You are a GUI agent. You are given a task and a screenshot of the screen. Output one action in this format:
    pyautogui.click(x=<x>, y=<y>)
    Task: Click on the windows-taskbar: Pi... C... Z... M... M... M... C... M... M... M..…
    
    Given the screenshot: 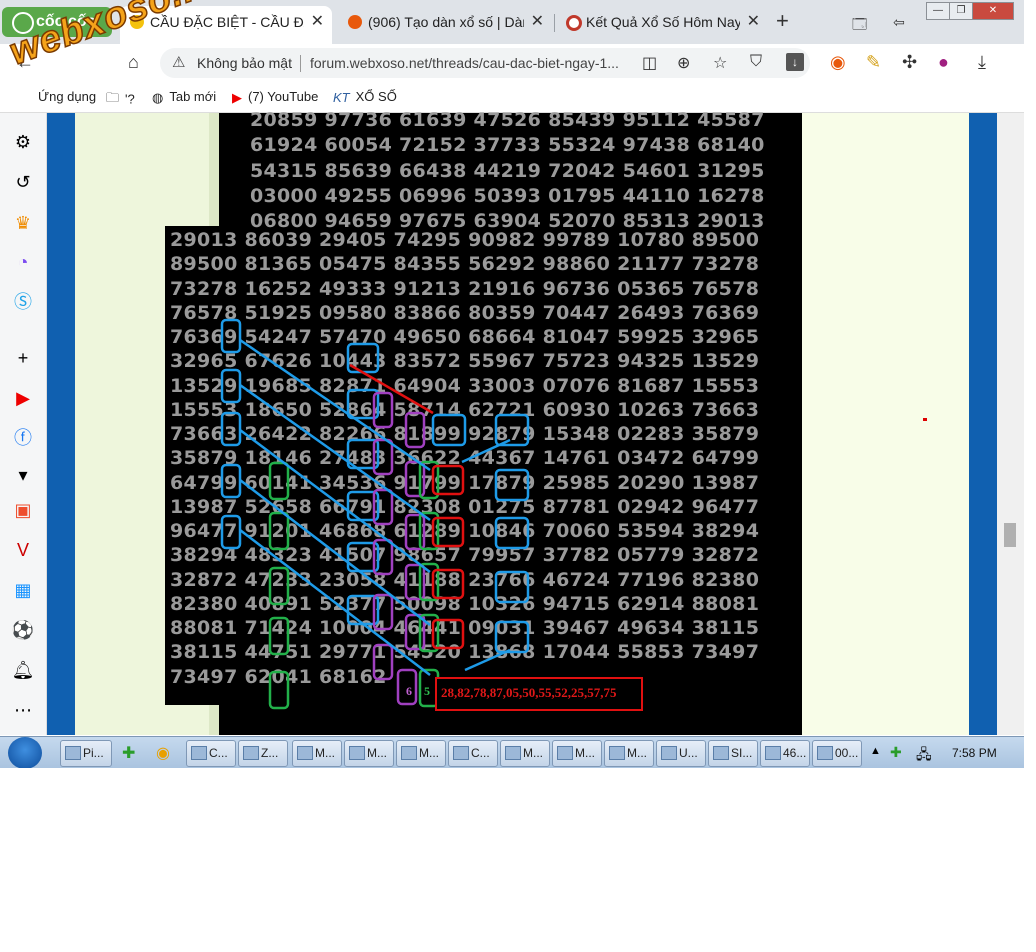 What is the action you would take?
    pyautogui.click(x=512, y=752)
    